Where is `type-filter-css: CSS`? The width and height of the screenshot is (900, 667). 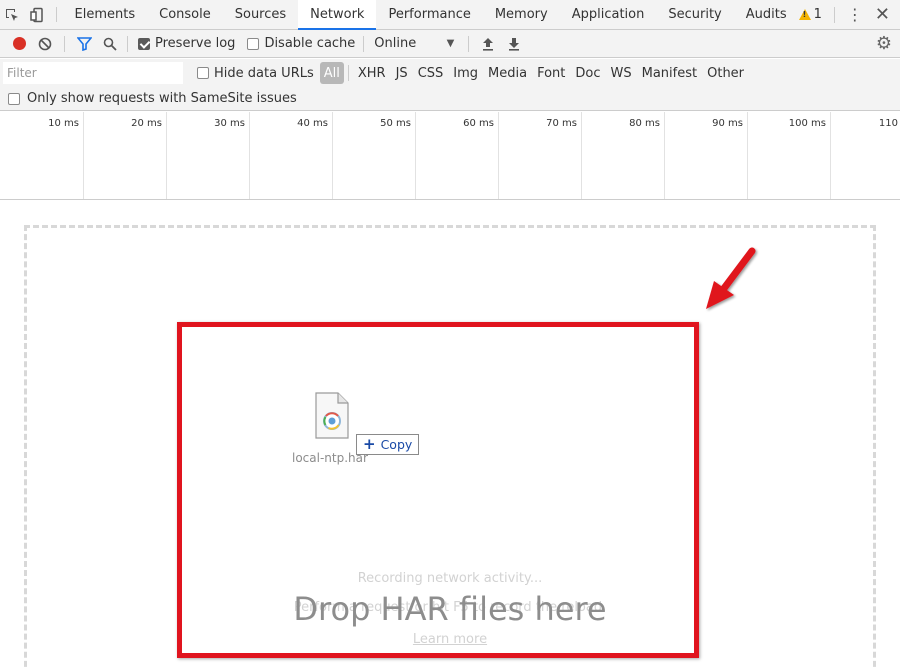
type-filter-css: CSS is located at coordinates (431, 73).